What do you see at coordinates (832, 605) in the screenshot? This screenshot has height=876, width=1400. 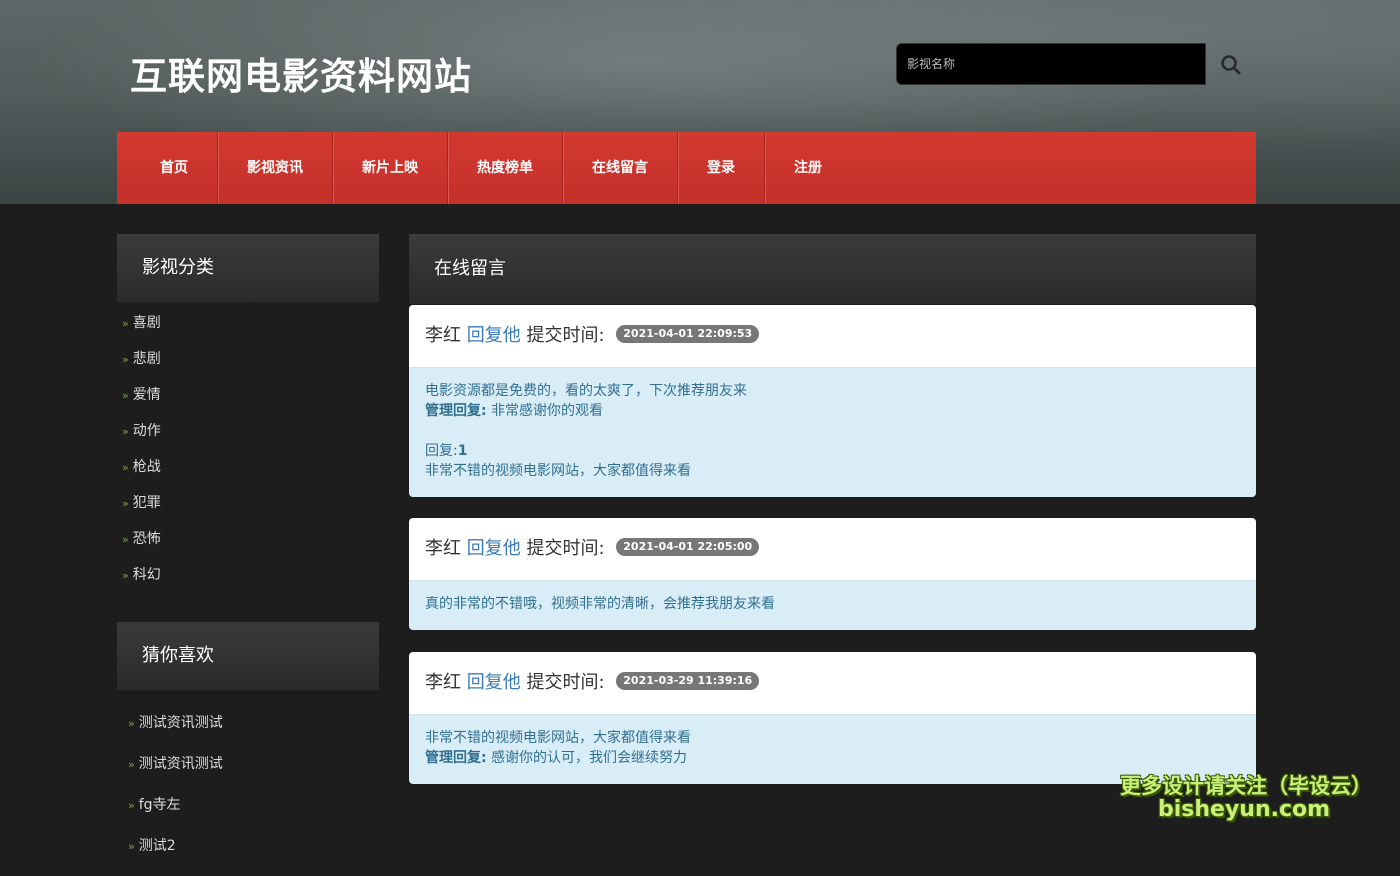 I see `message-body: 真的非常的不错哦，视频非常的清晰，会推荐我朋友来看` at bounding box center [832, 605].